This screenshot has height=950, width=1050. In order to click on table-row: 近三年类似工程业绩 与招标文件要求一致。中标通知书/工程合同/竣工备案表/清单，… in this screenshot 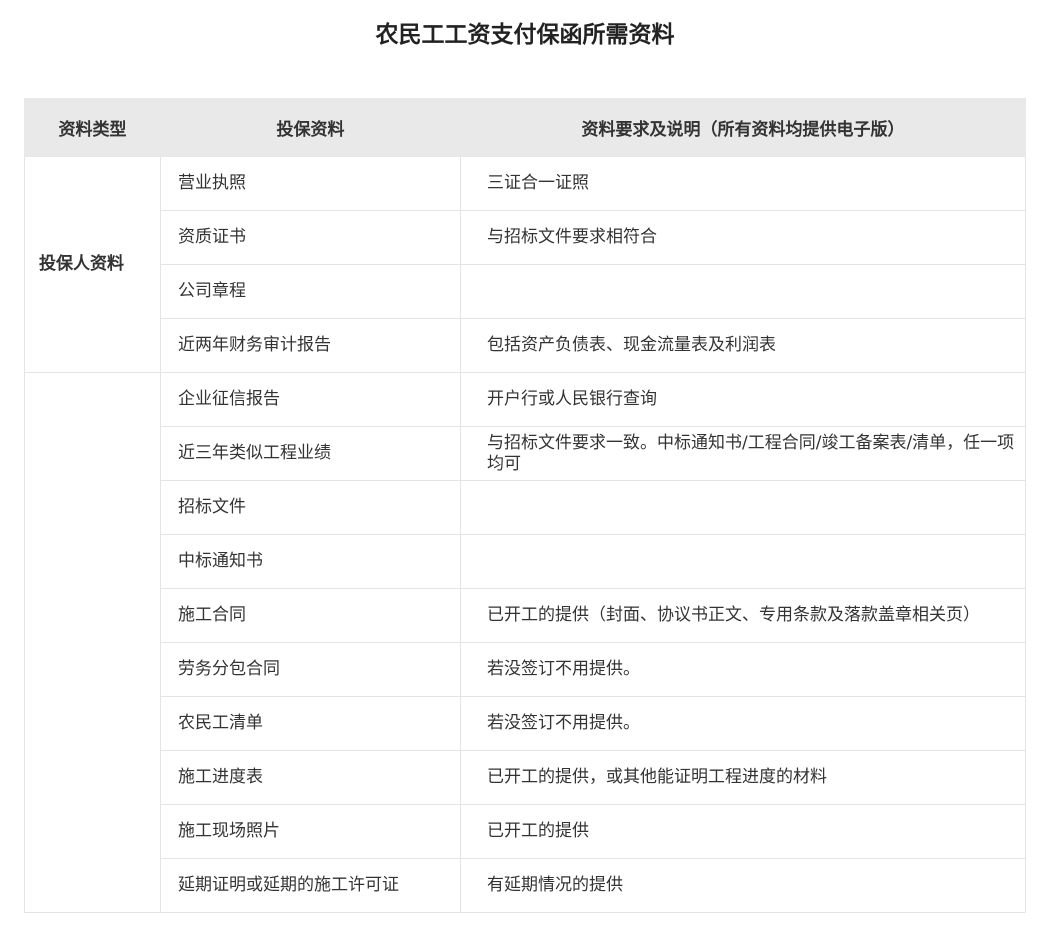, I will do `click(525, 453)`.